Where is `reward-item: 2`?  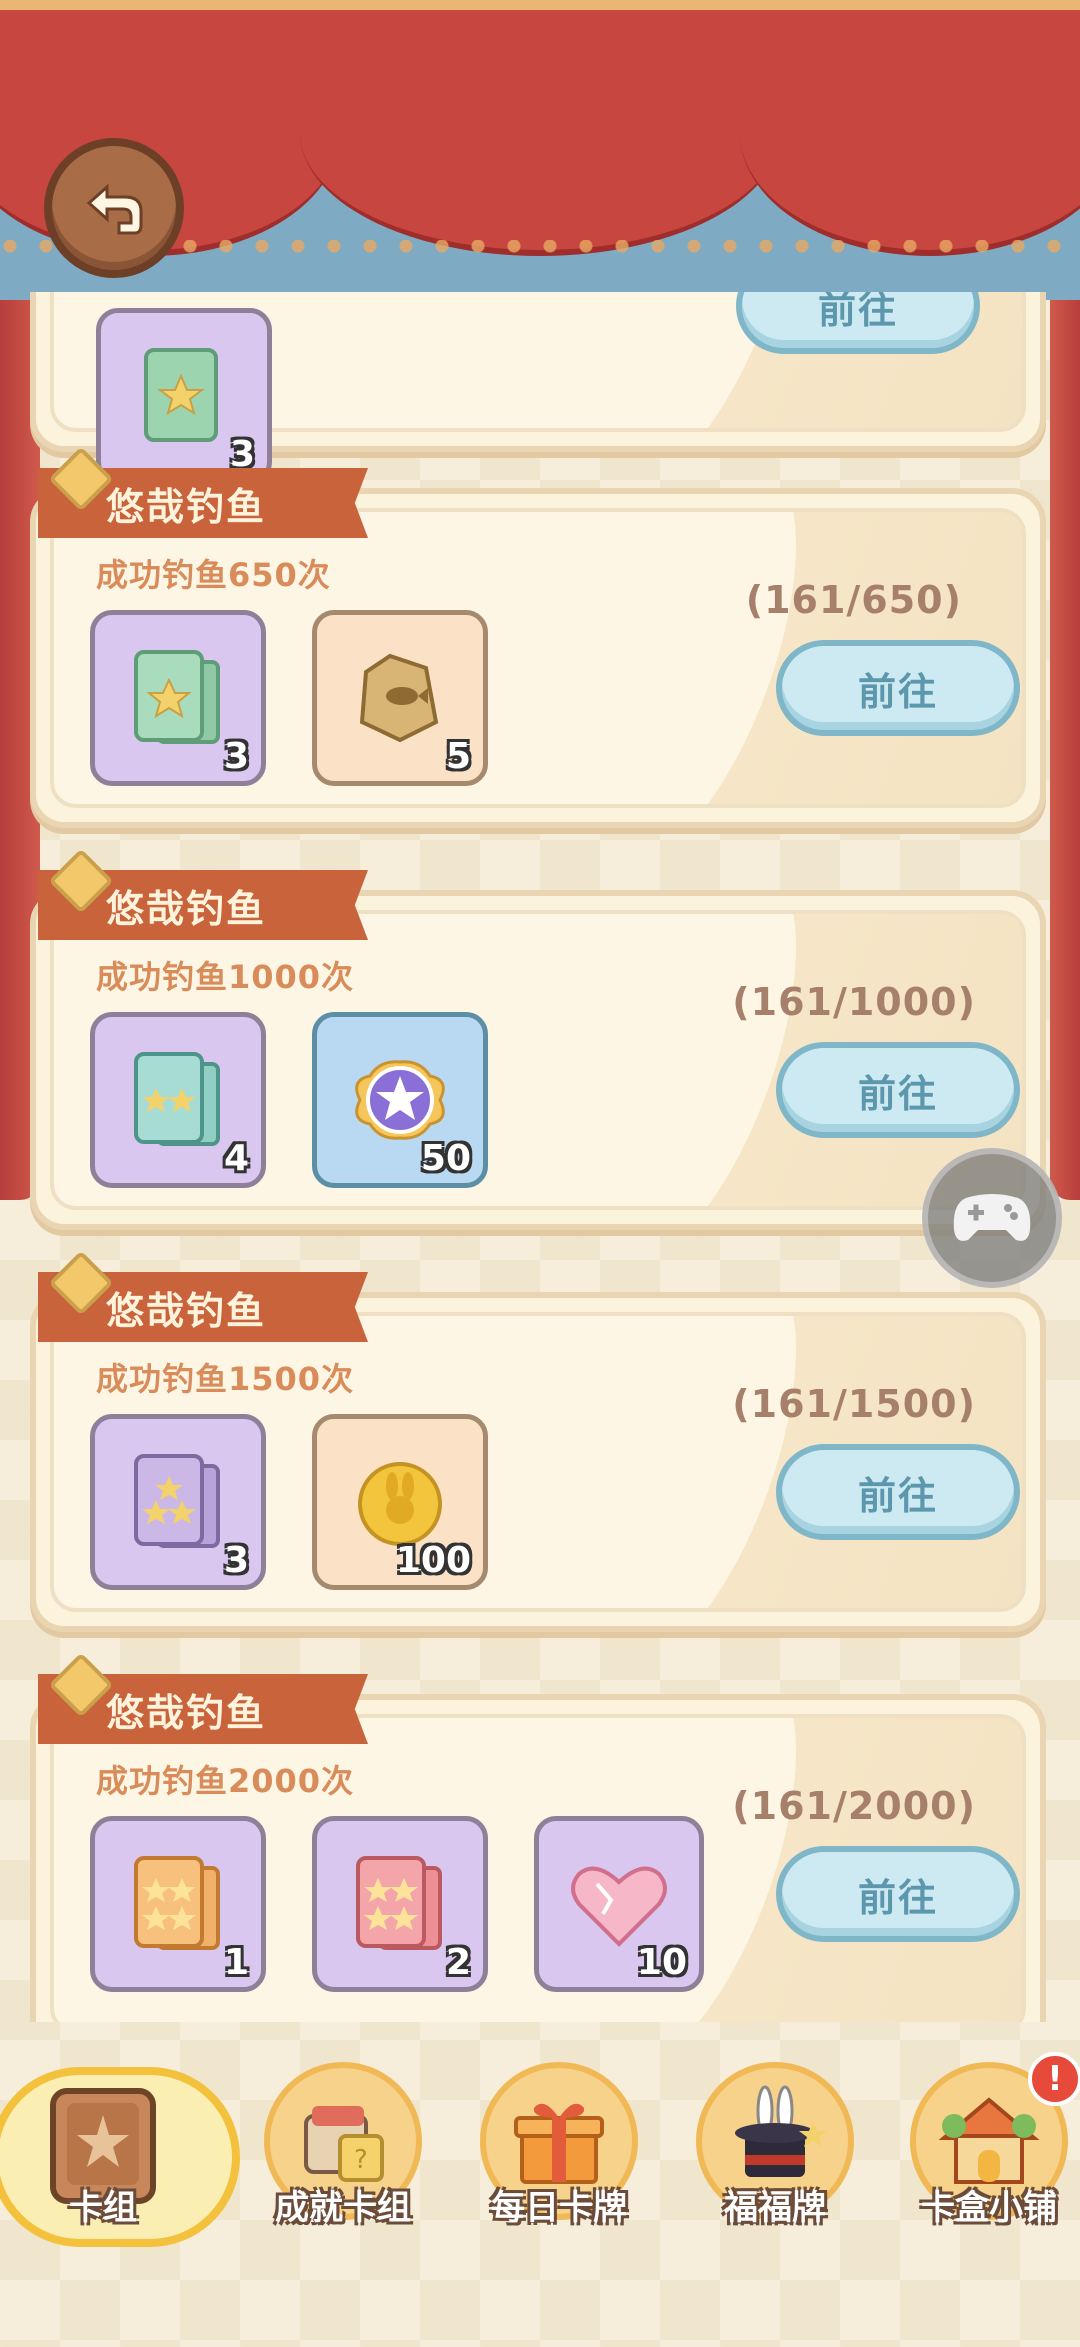
reward-item: 2 is located at coordinates (400, 1904).